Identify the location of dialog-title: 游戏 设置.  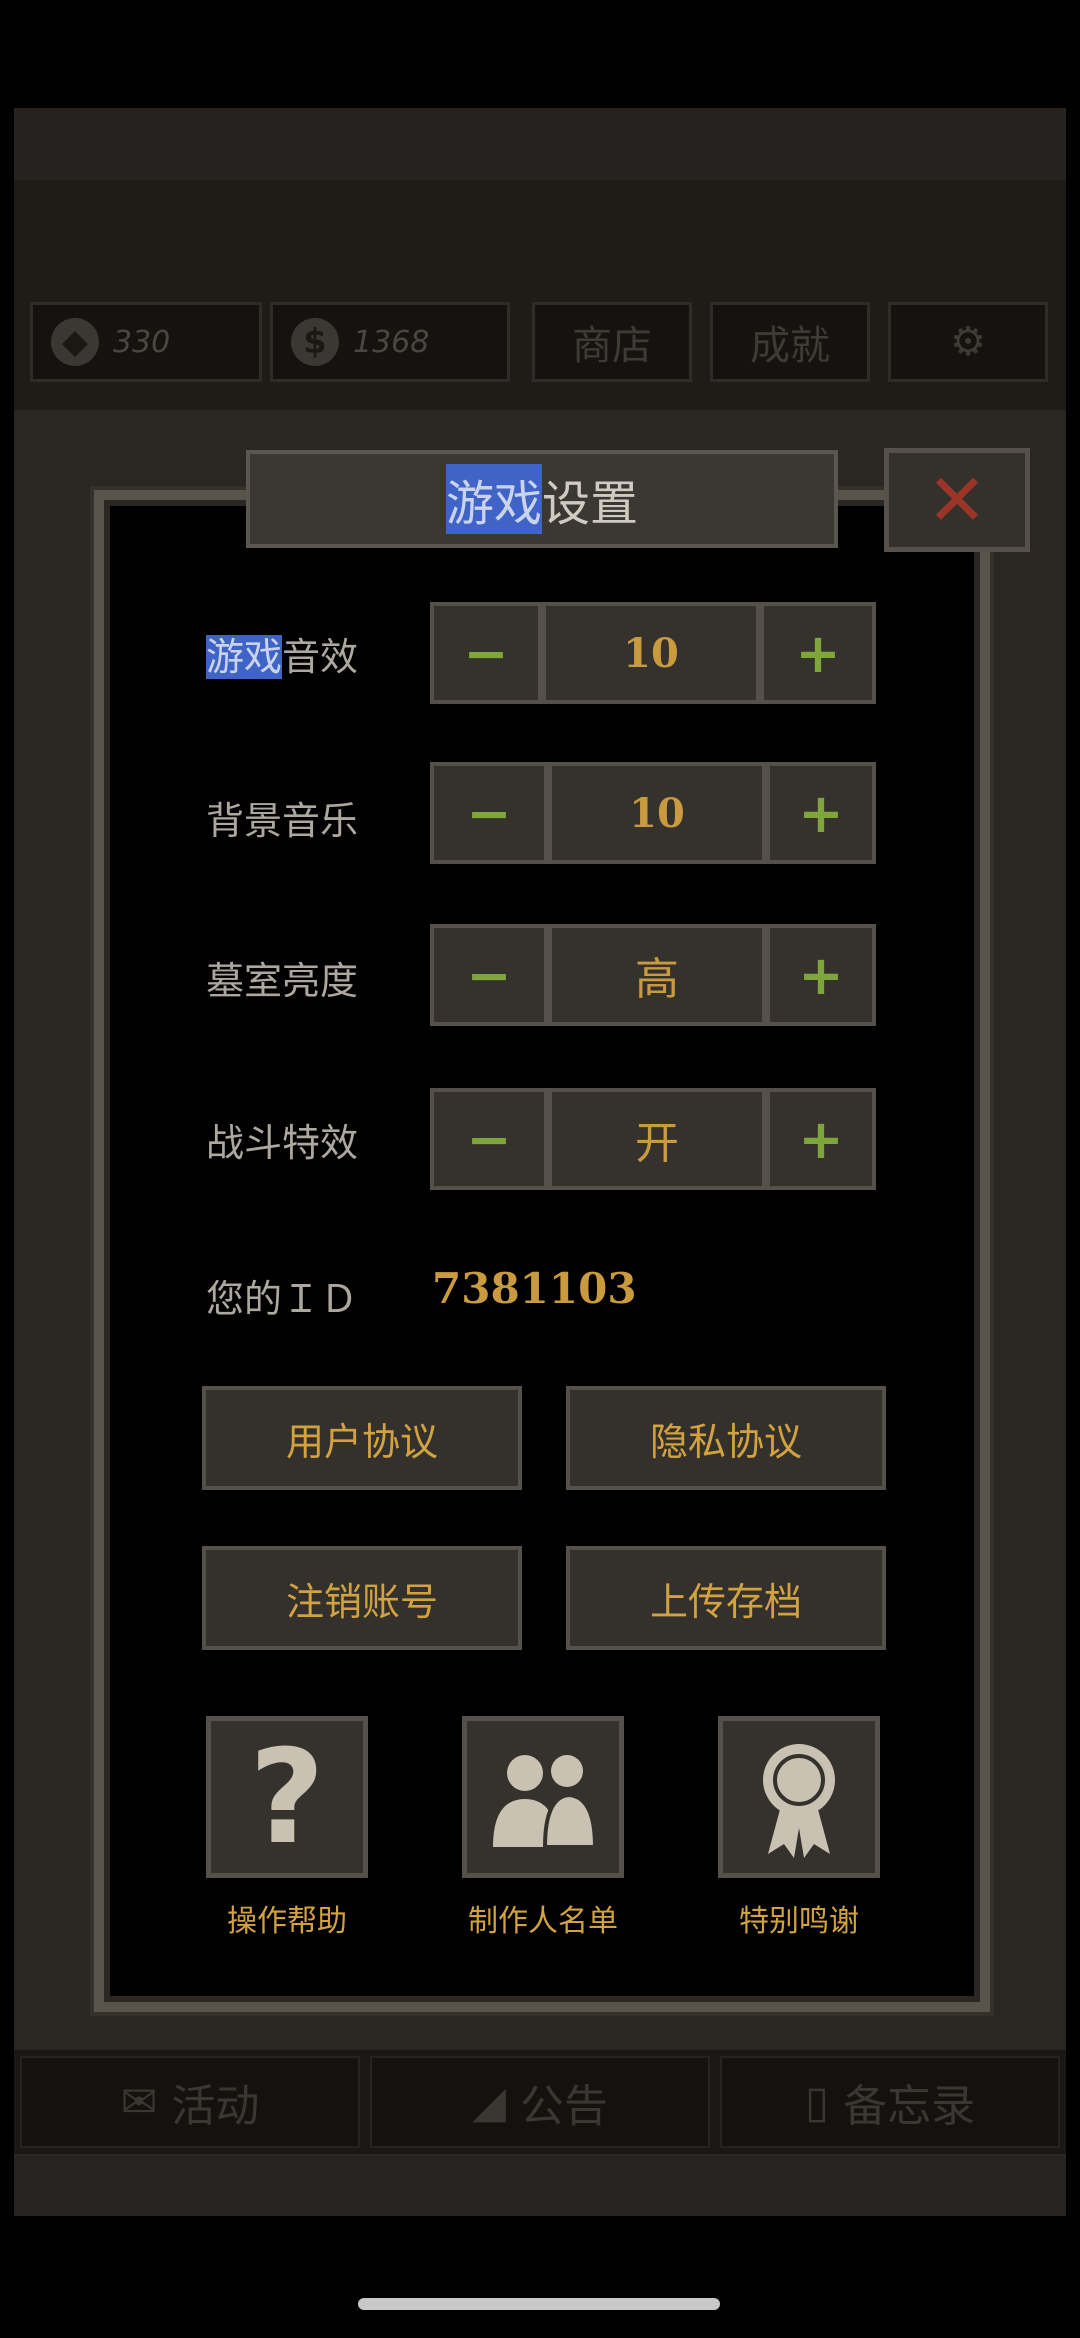
(542, 499).